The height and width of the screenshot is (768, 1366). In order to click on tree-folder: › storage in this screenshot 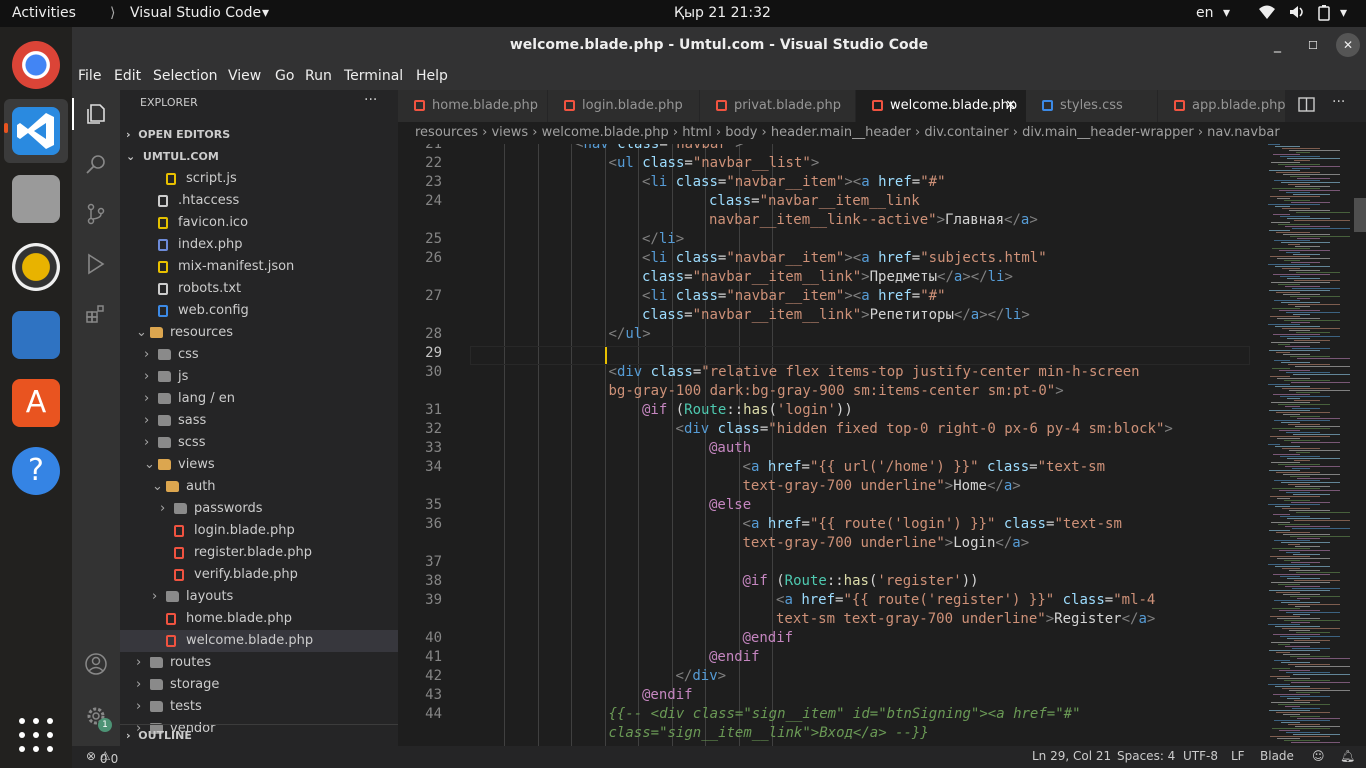, I will do `click(259, 685)`.